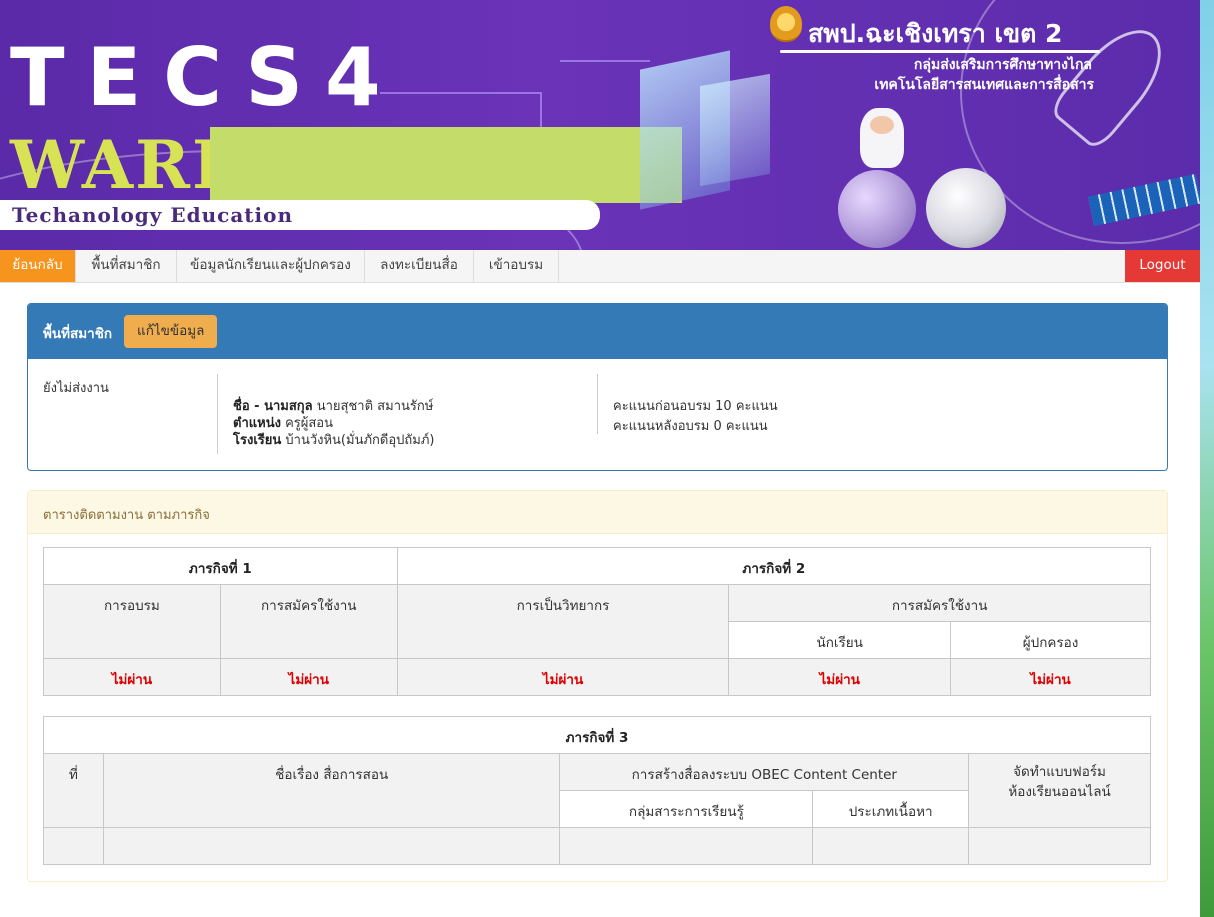 This screenshot has width=1214, height=917. Describe the element at coordinates (308, 621) in the screenshot. I see `col-signup: การสมัครใช้งาน` at that location.